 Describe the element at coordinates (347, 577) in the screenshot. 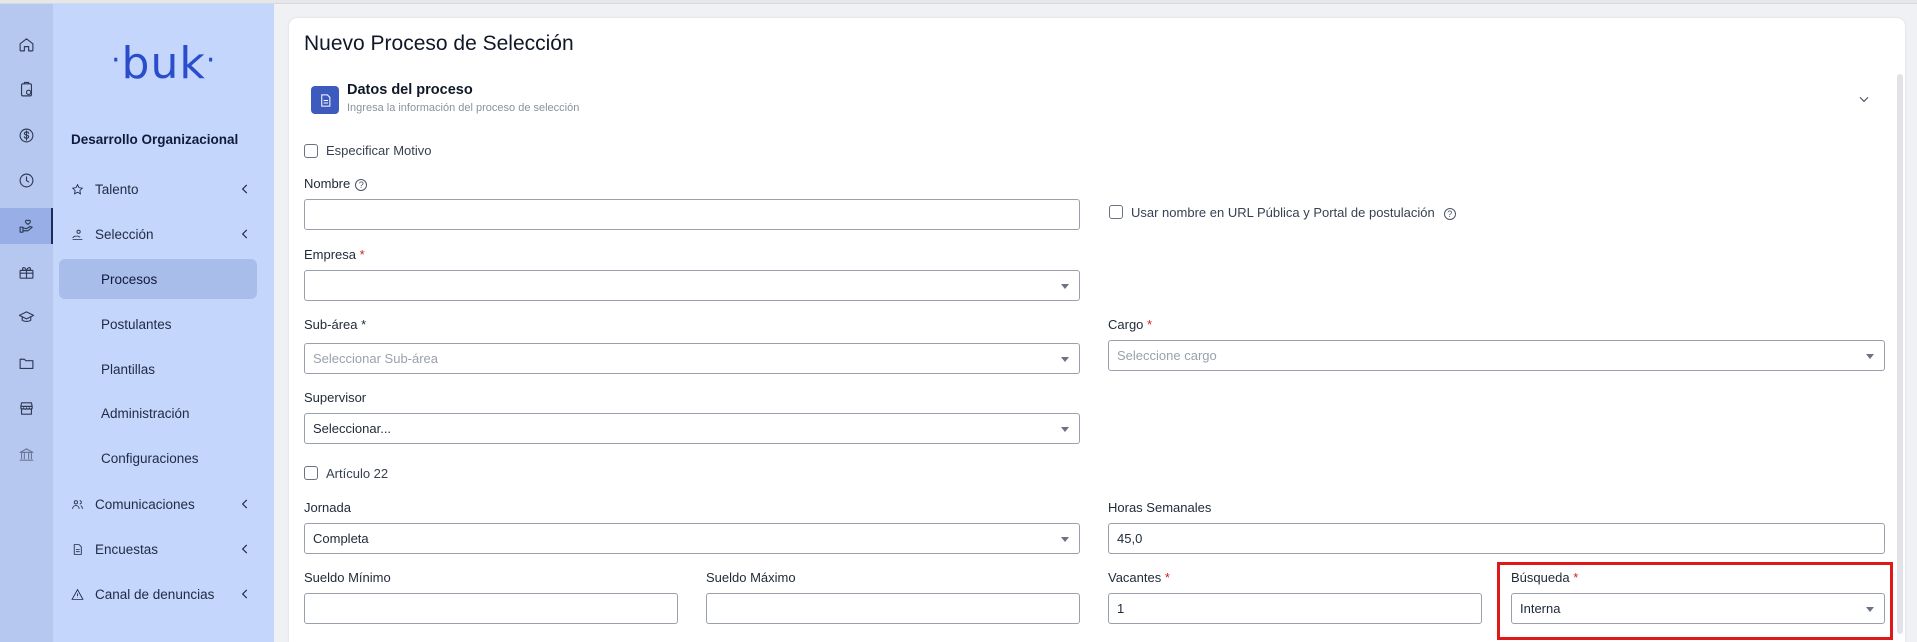

I see `sueldo-minimo-label: Sueldo Mínimo` at that location.